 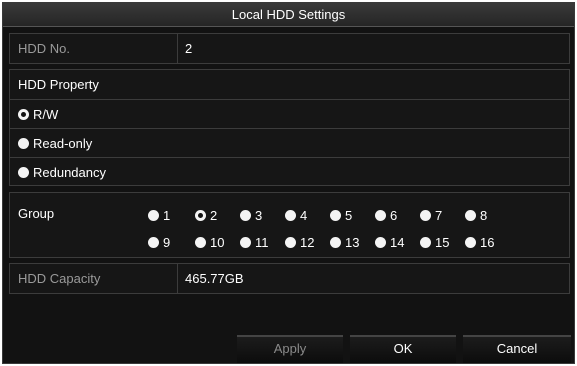 What do you see at coordinates (259, 215) in the screenshot?
I see `group-option-label: 3` at bounding box center [259, 215].